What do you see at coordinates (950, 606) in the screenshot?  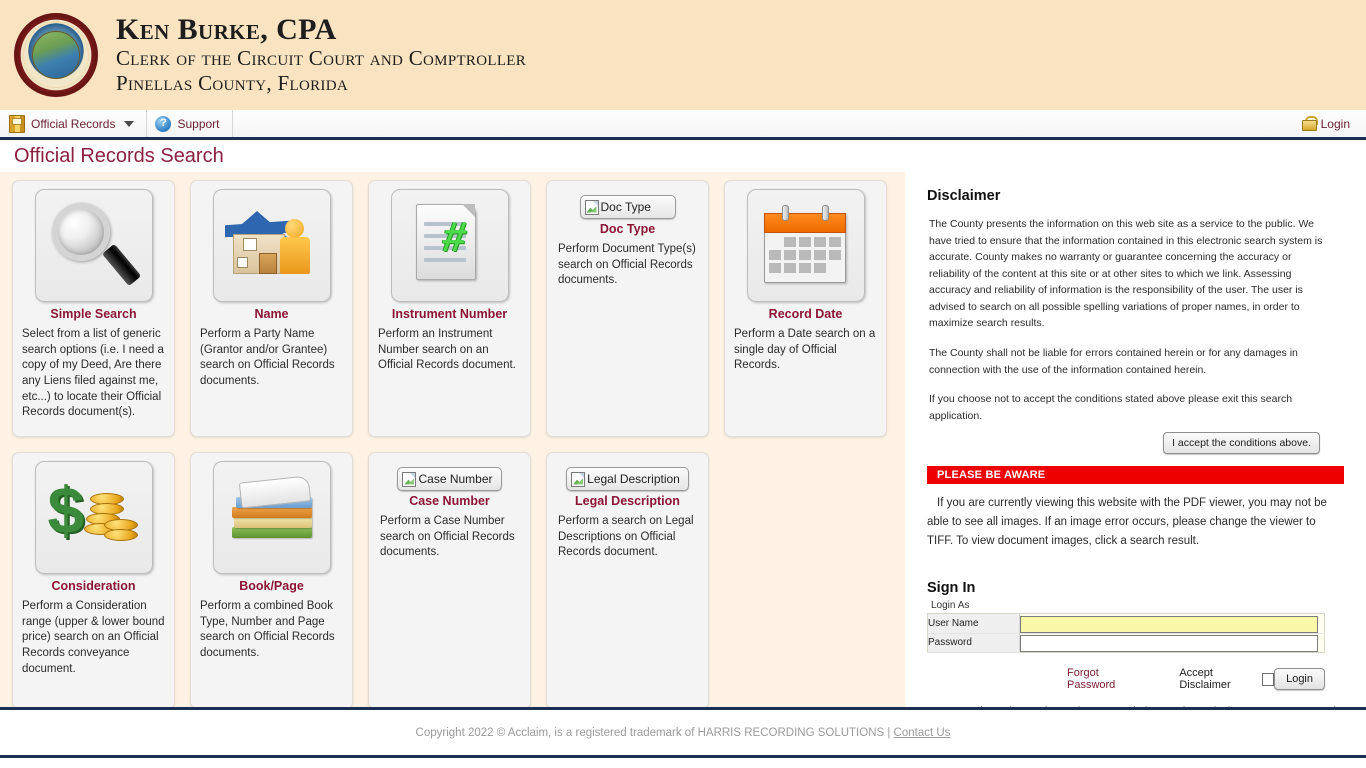 I see `login-as-label: Login As` at bounding box center [950, 606].